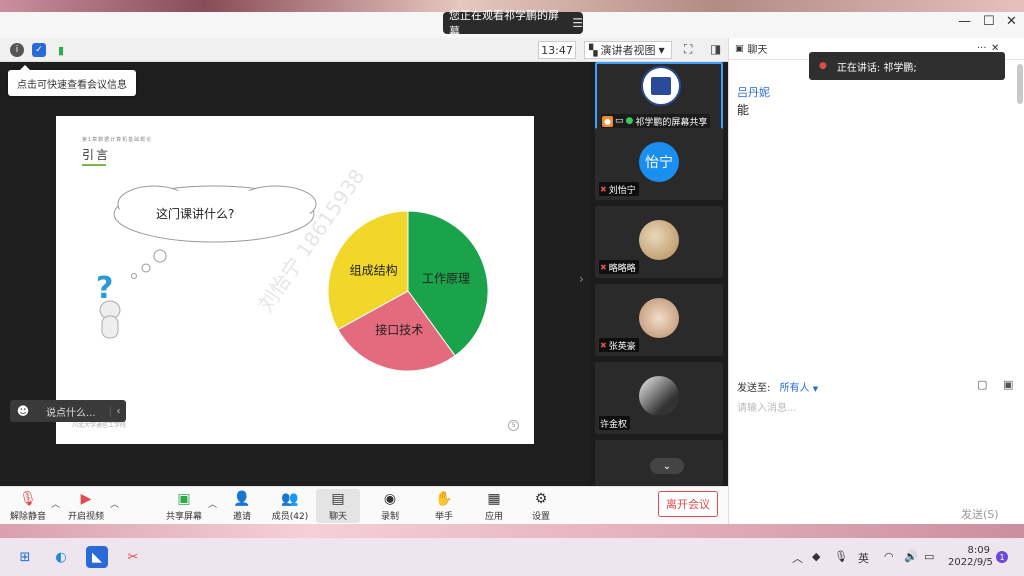  I want to click on qq-icon: ◆, so click(816, 556).